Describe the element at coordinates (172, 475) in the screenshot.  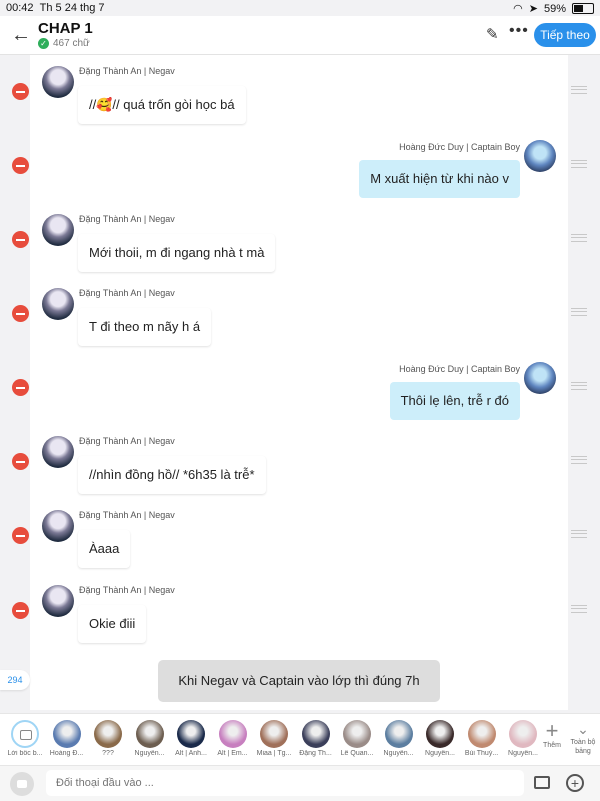
I see `message-bubble: //nhìn đồng hồ// *6h35 là trễ*` at that location.